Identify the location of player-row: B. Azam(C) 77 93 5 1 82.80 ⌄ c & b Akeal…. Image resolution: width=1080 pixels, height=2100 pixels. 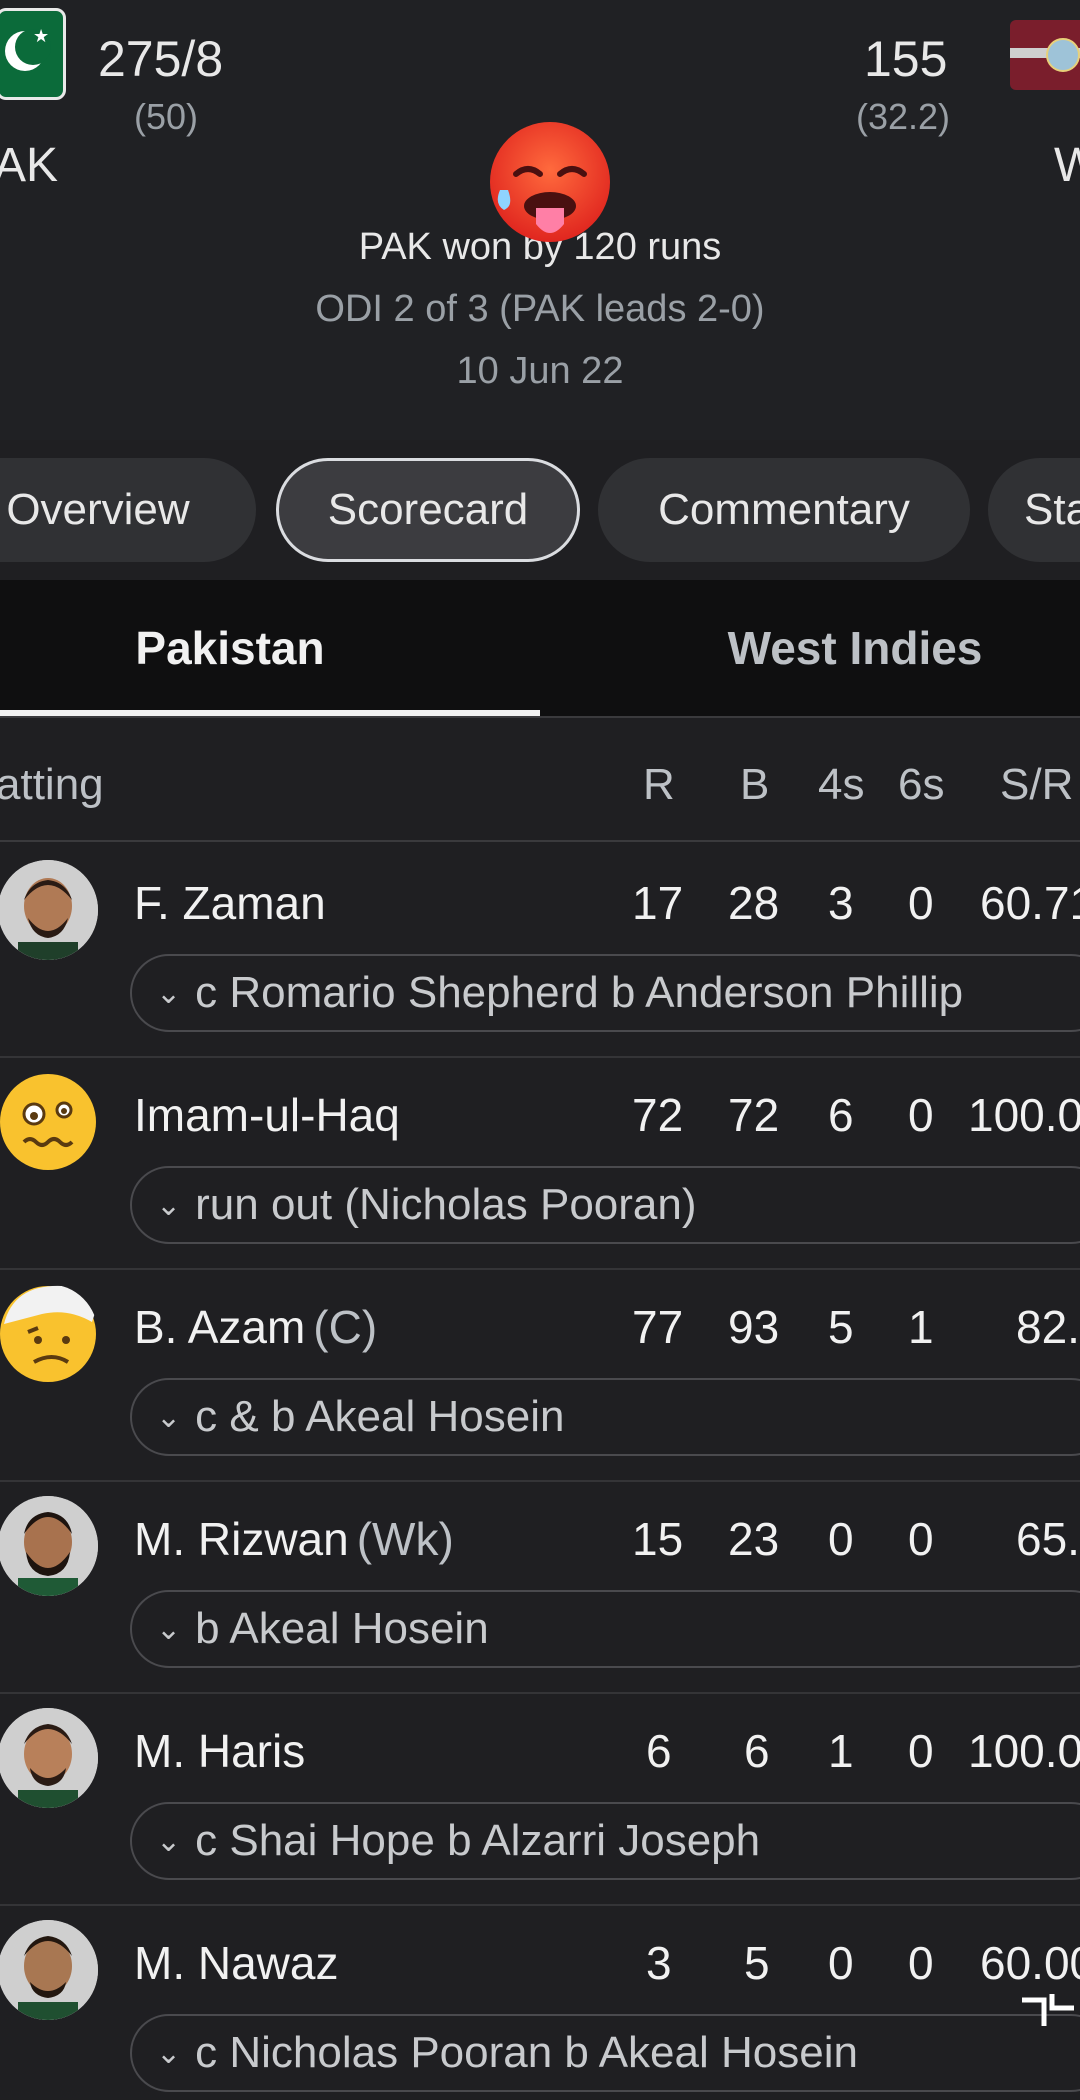
(540, 1376).